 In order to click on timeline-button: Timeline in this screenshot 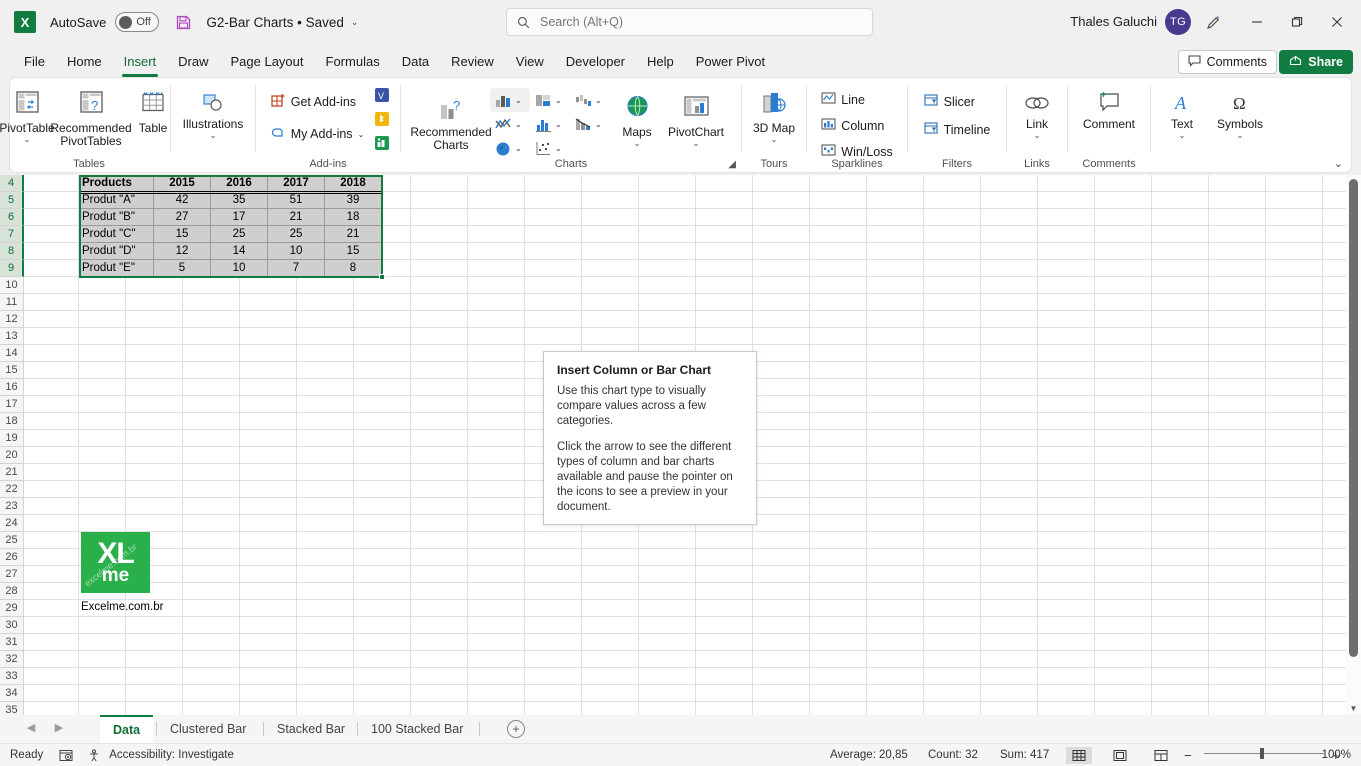, I will do `click(957, 129)`.